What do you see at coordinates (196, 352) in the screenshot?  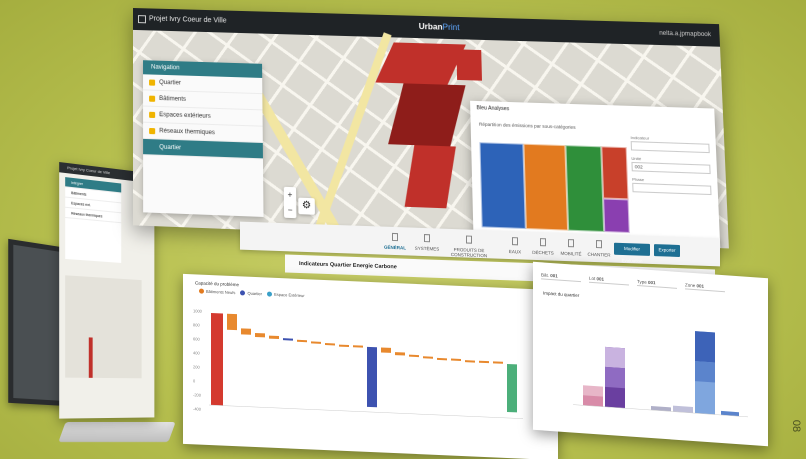 I see `y-tick: 400` at bounding box center [196, 352].